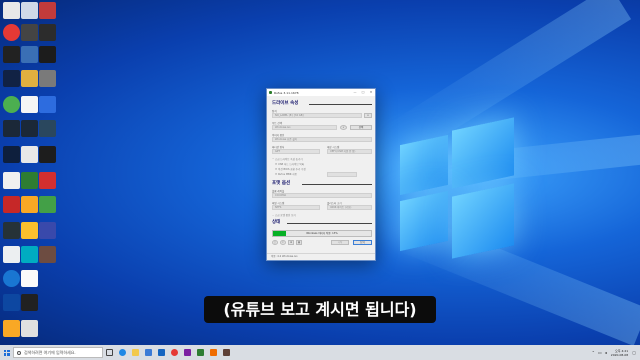  I want to click on checkbox-label: 이전 BIOS 호환 추가 수정, so click(292, 169).